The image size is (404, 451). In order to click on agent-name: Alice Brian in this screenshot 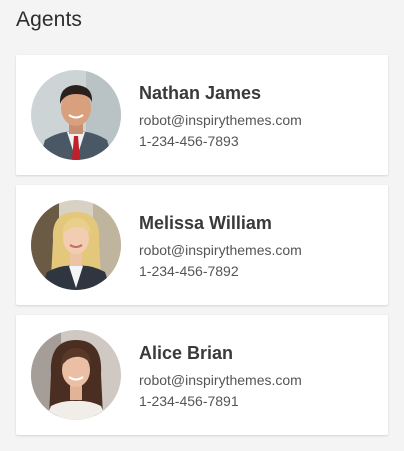, I will do `click(220, 353)`.